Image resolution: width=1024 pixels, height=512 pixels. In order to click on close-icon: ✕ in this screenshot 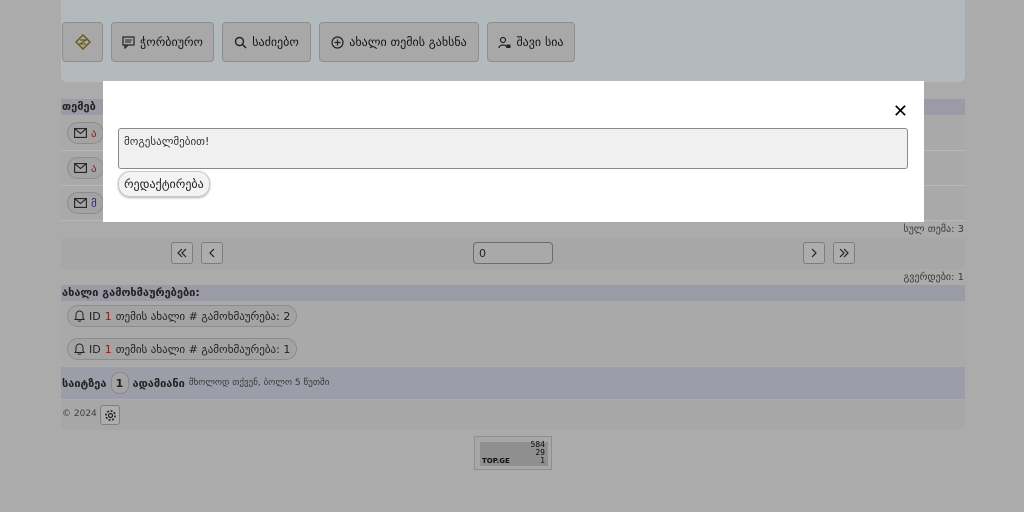, I will do `click(900, 112)`.